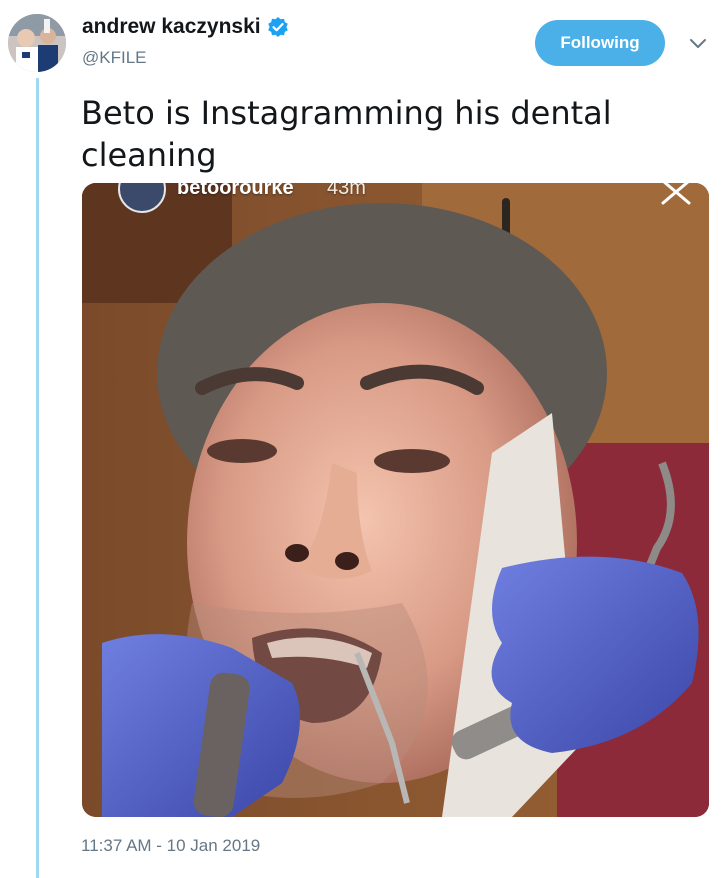 Image resolution: width=721 pixels, height=878 pixels. Describe the element at coordinates (37, 478) in the screenshot. I see `thread-line` at that location.